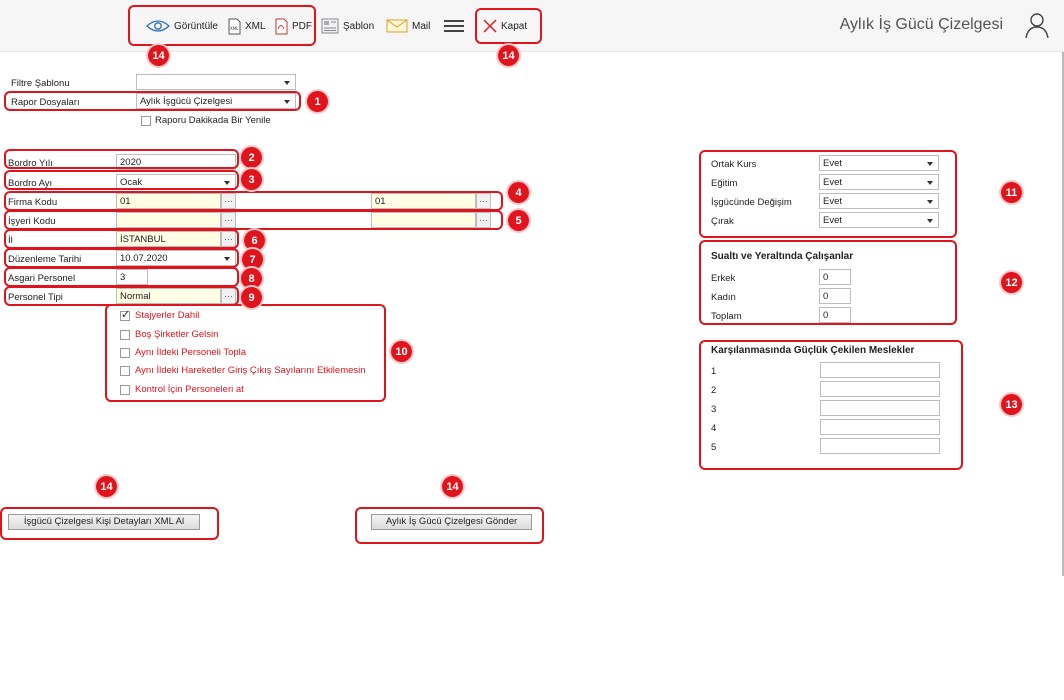 The width and height of the screenshot is (1064, 700). Describe the element at coordinates (167, 315) in the screenshot. I see `option-interns-label: Stajyerler Dahil` at that location.